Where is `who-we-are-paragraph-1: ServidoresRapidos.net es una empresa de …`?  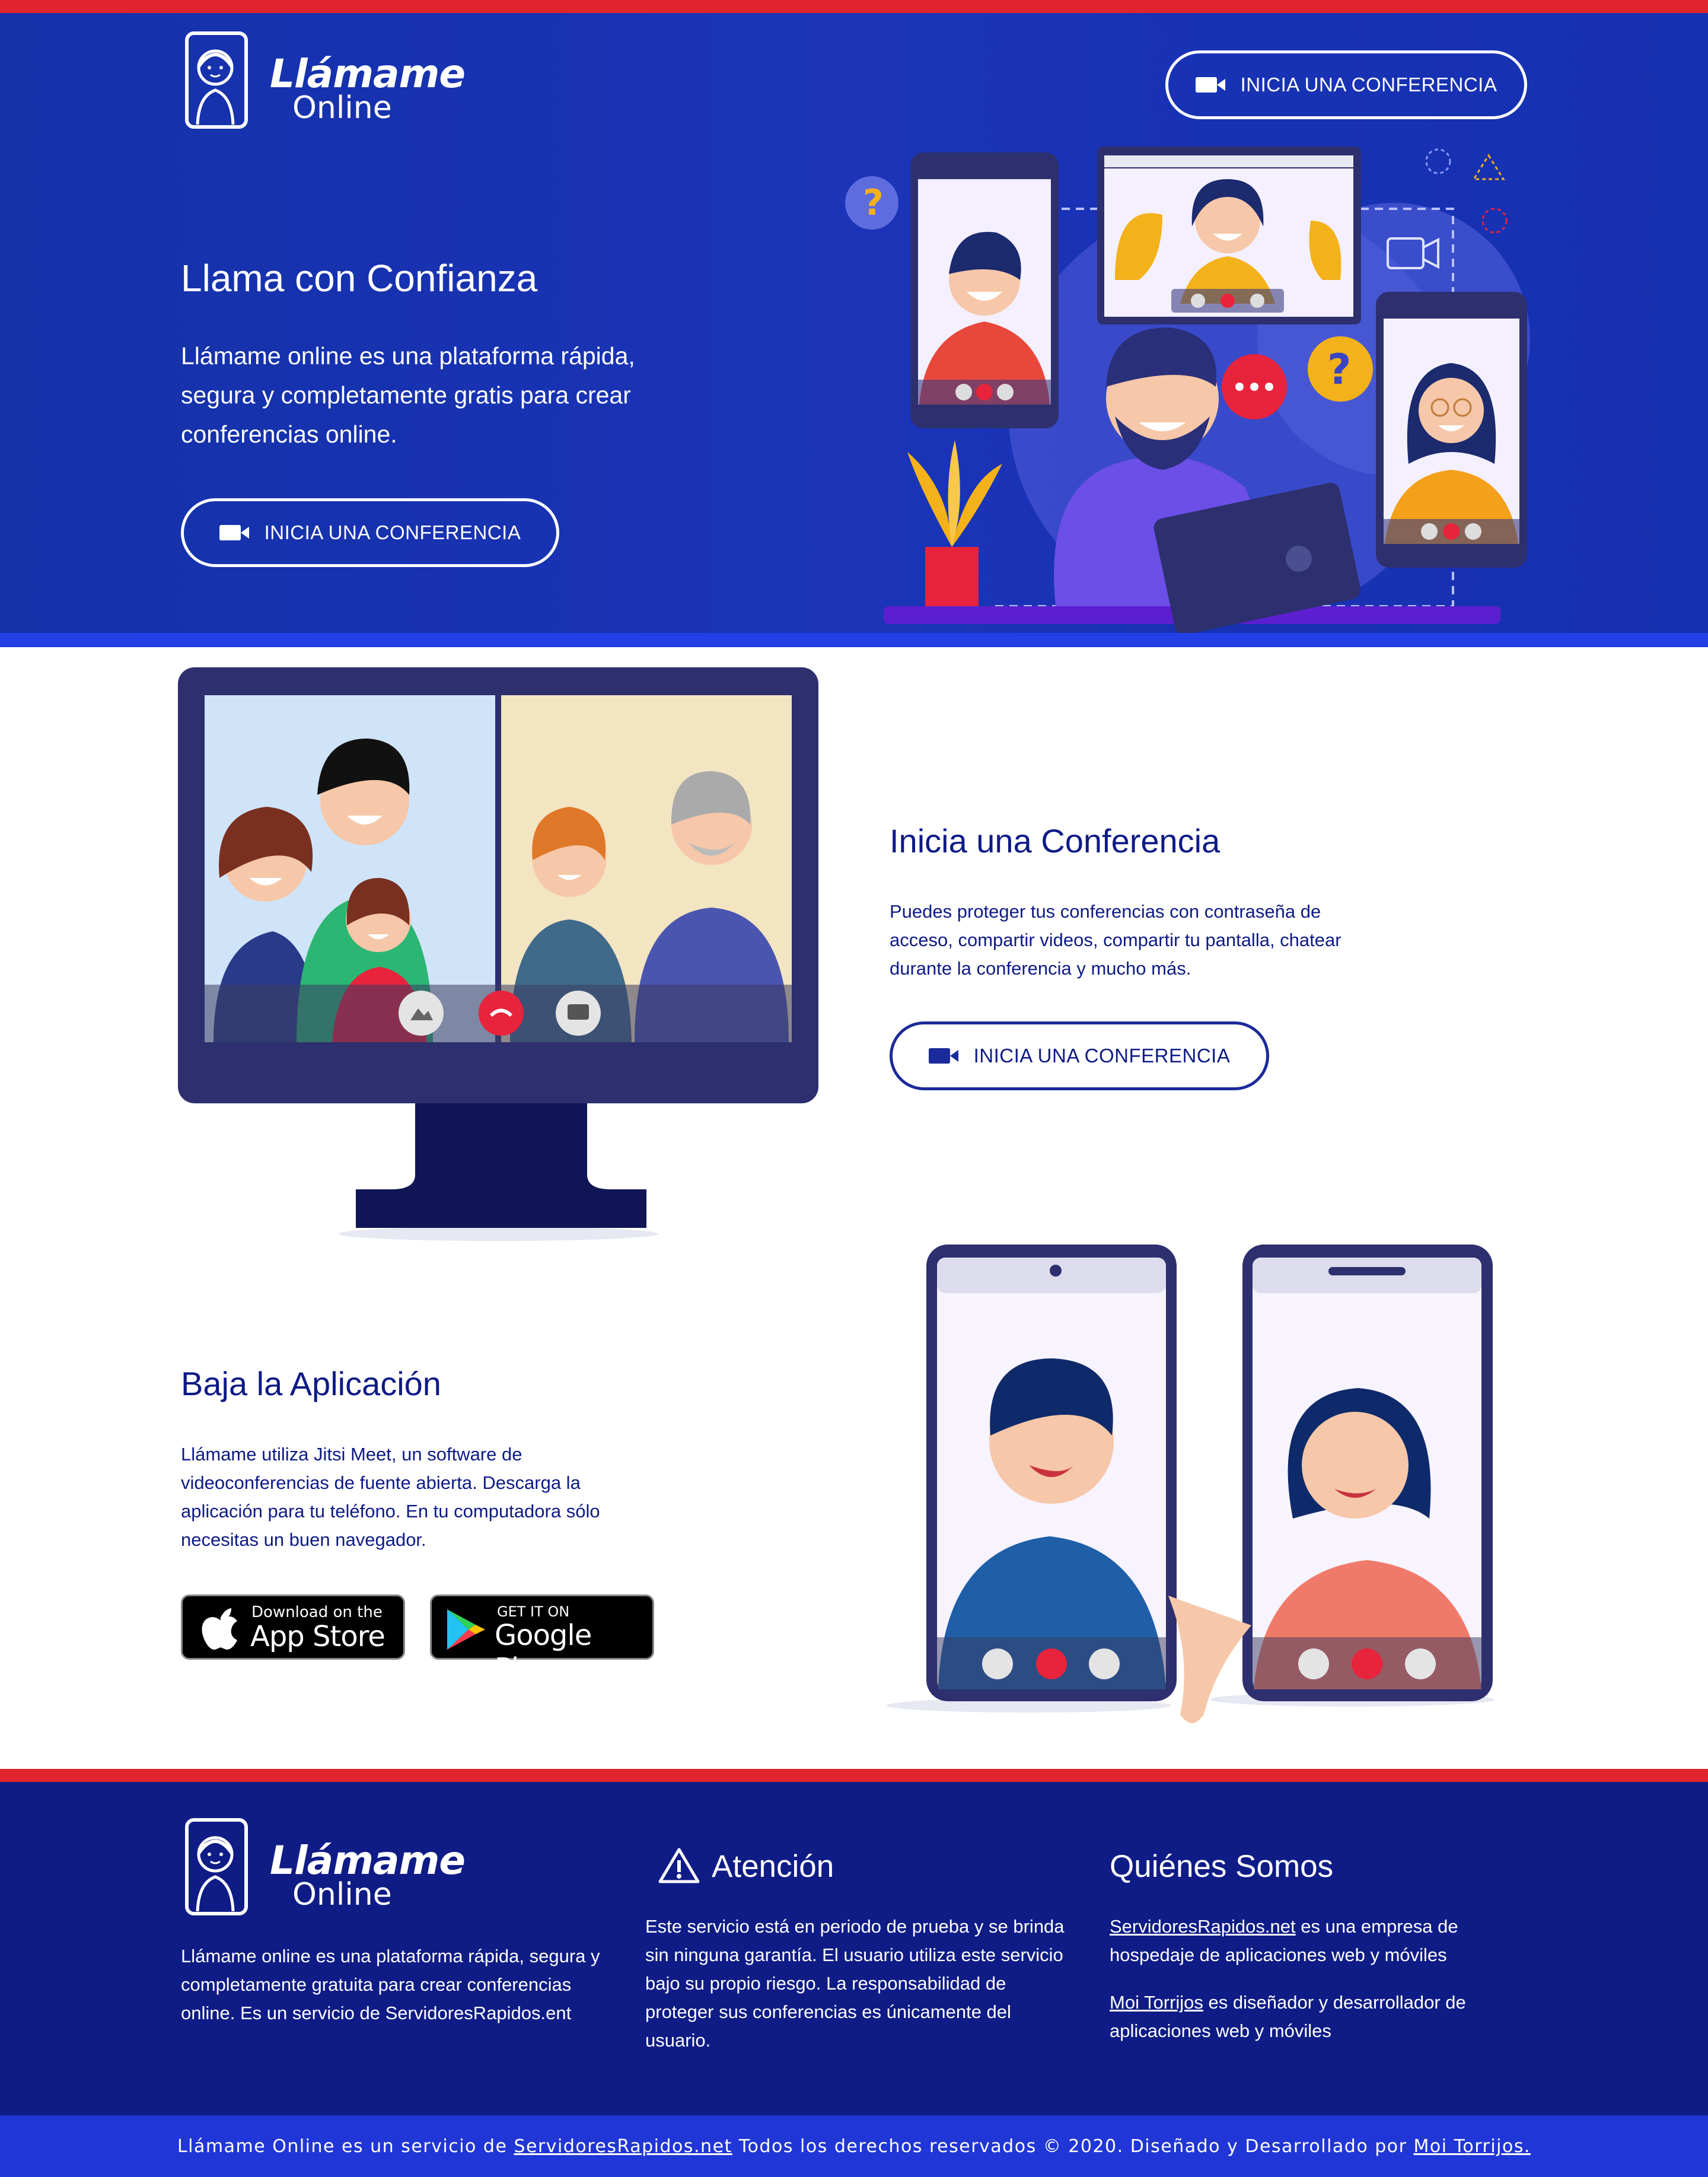 who-we-are-paragraph-1: ServidoresRapidos.net es una empresa de … is located at coordinates (1318, 1940).